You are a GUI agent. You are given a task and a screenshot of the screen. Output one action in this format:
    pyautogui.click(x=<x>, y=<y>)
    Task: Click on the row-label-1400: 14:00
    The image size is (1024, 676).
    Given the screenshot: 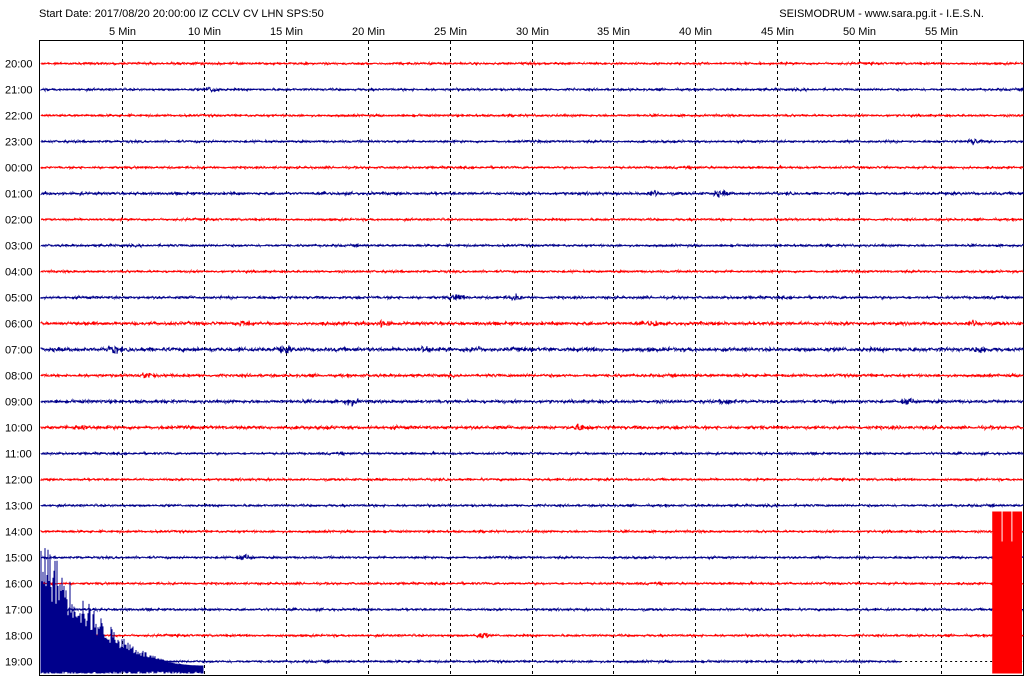 What is the action you would take?
    pyautogui.click(x=19, y=533)
    